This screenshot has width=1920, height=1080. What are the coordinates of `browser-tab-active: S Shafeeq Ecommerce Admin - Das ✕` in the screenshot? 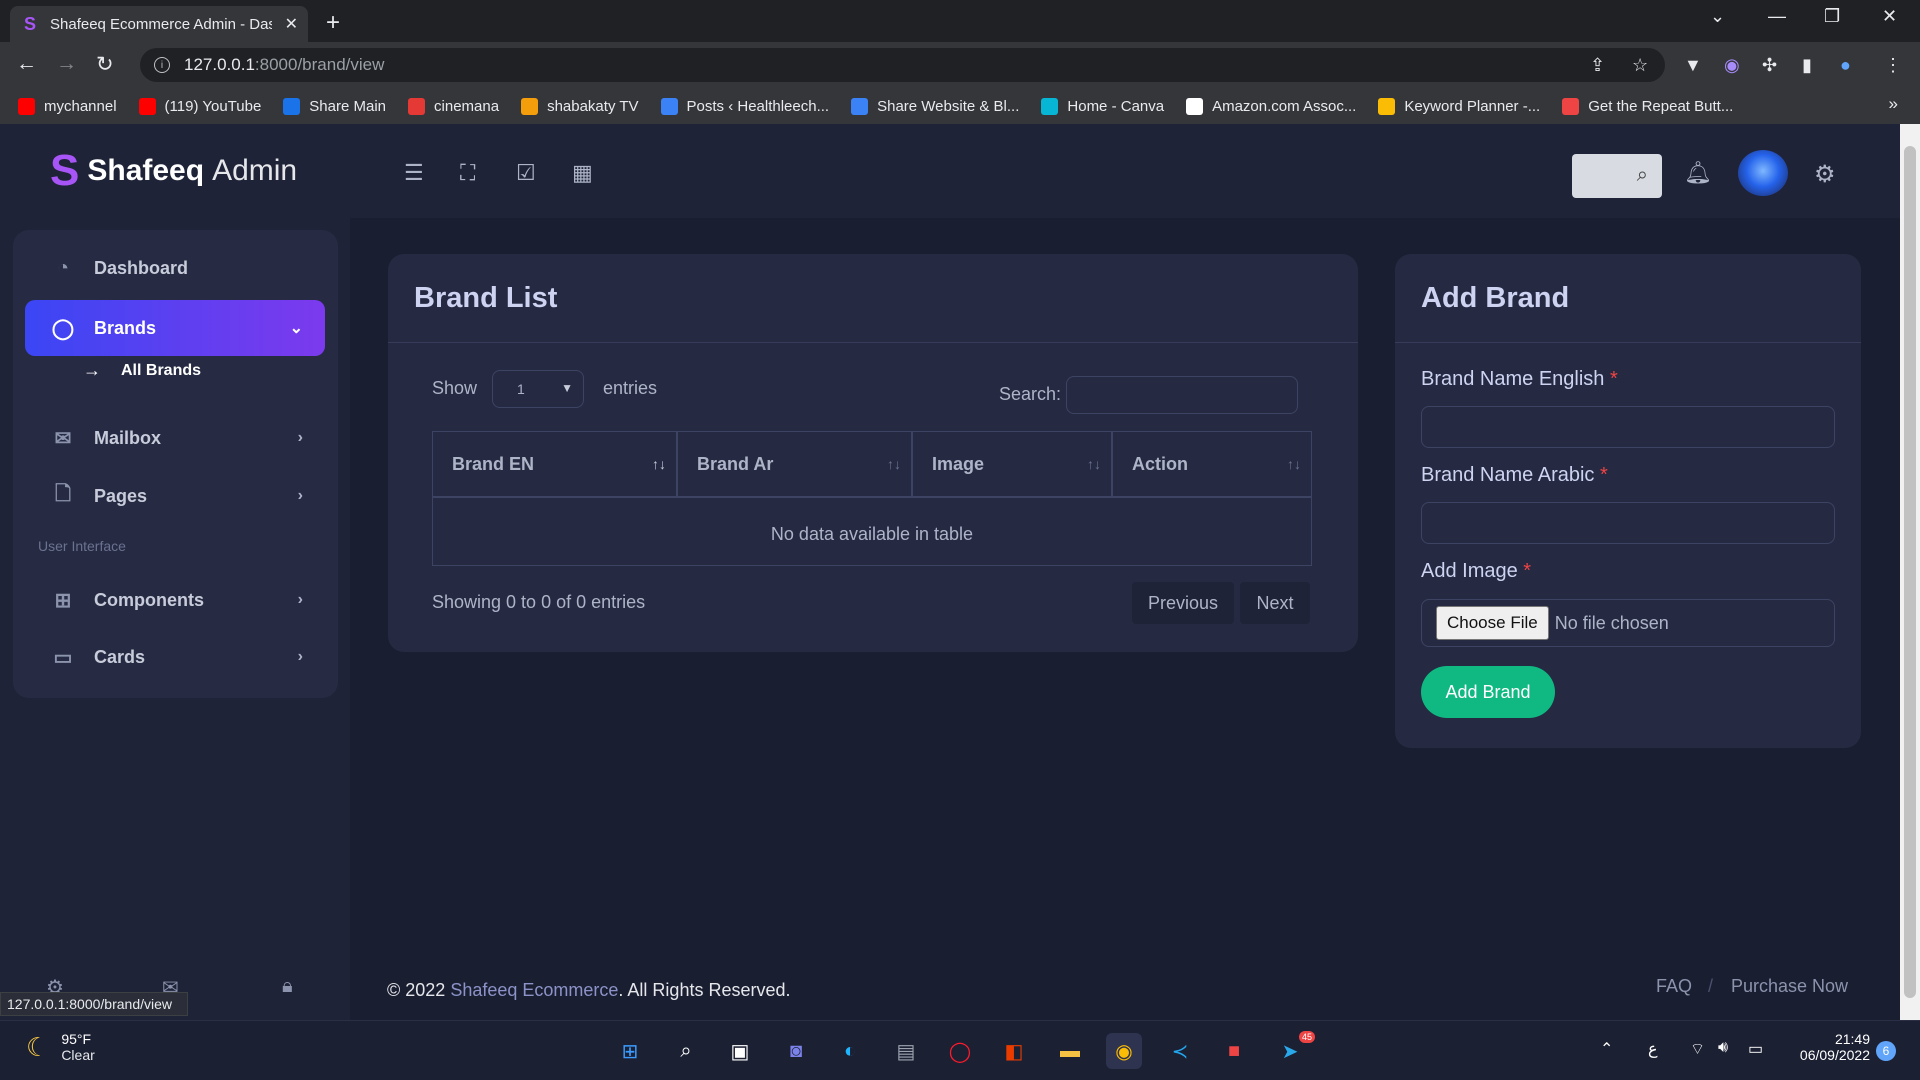 It's located at (159, 24).